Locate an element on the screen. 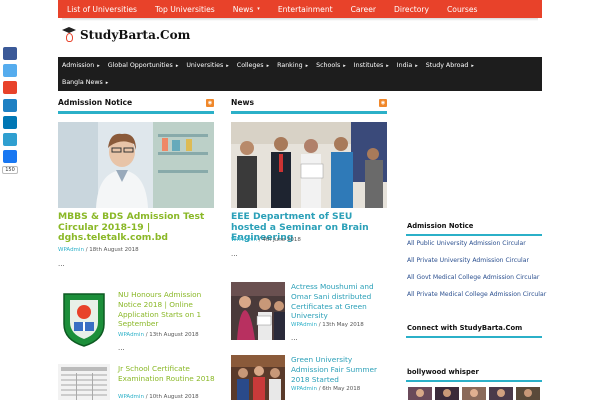 This screenshot has height=400, width=600. main-nav-global-opportunities: Global Opportunities ▸ is located at coordinates (143, 65).